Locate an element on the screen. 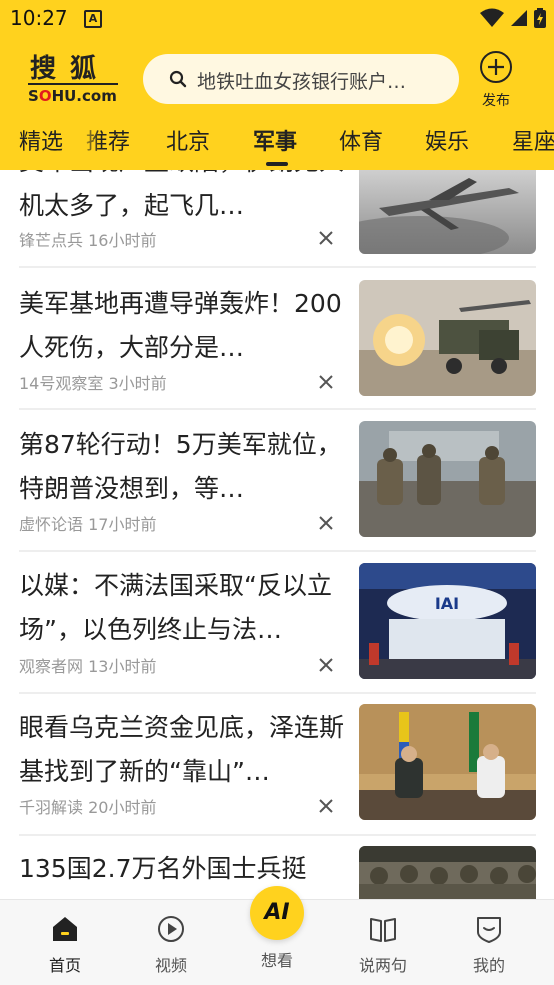 Image resolution: width=554 pixels, height=985 pixels. news-item: 第87轮行动！5万美军就位，特朗普没想到，等… 虚怀论语 17小时前 is located at coordinates (277, 480).